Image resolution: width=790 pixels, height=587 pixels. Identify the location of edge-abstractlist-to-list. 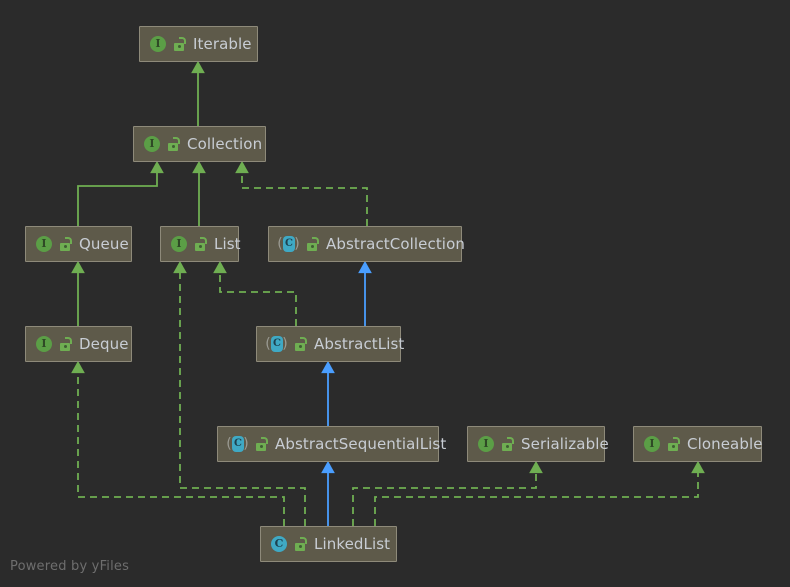
(255, 293).